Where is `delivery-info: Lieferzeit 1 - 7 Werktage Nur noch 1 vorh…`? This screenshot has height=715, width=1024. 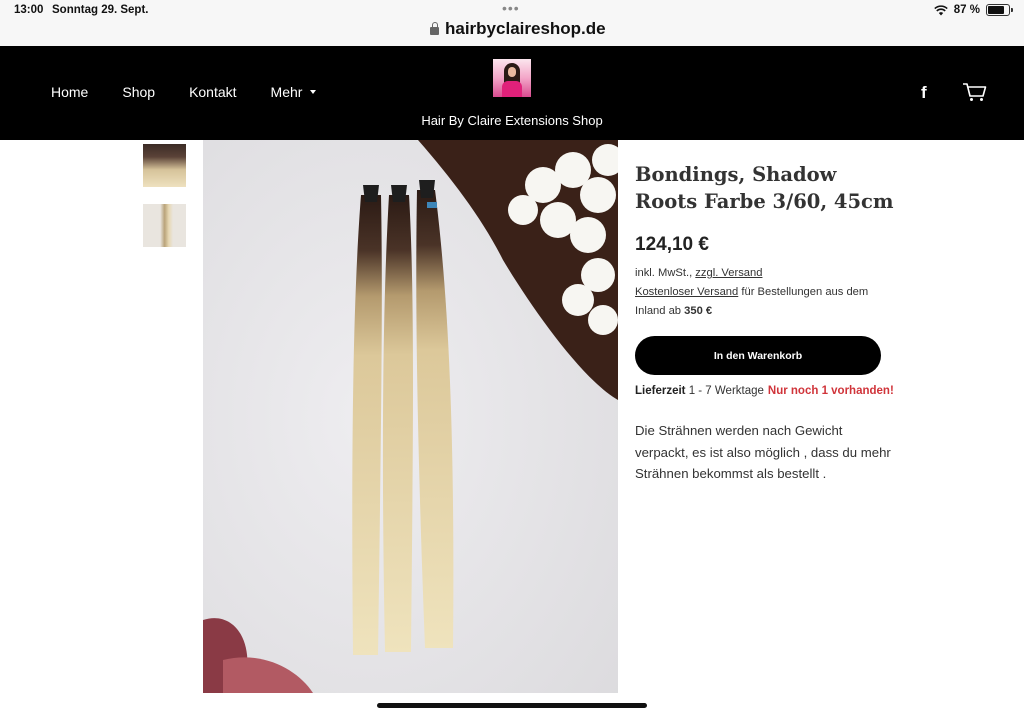
delivery-info: Lieferzeit 1 - 7 Werktage Nur noch 1 vorh… is located at coordinates (764, 391).